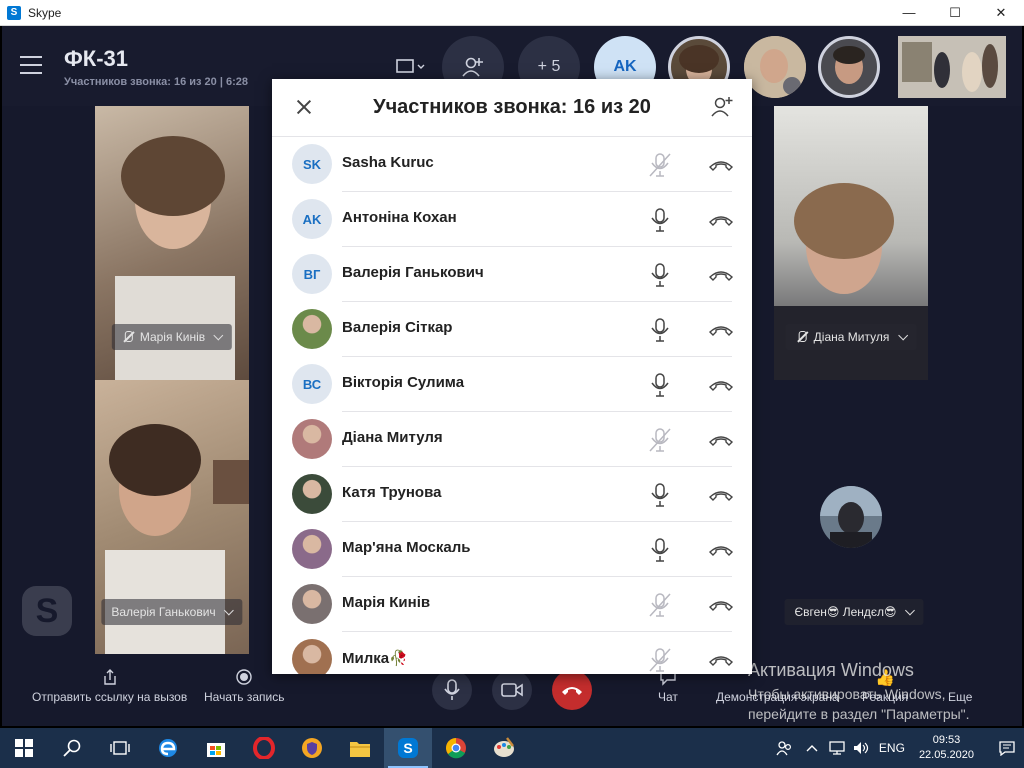  I want to click on system-tray: ENG 09:53 22.05.2020, so click(896, 748).